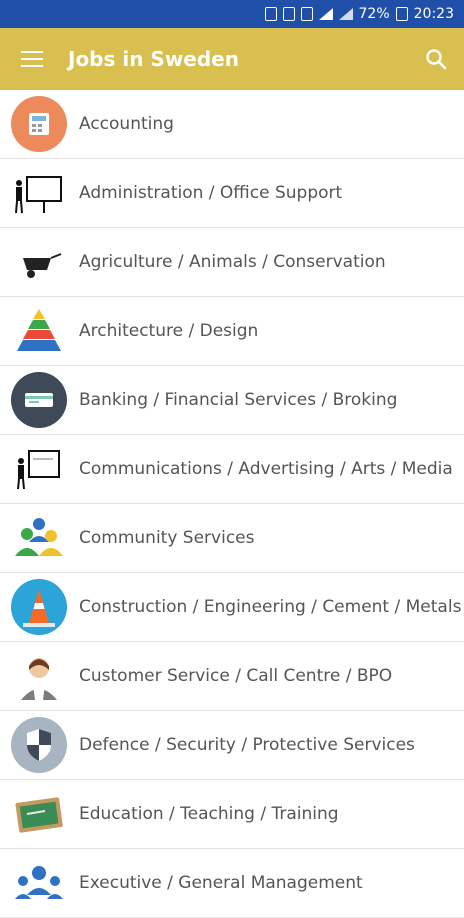 The width and height of the screenshot is (464, 918). What do you see at coordinates (232, 124) in the screenshot?
I see `list-item: Accounting` at bounding box center [232, 124].